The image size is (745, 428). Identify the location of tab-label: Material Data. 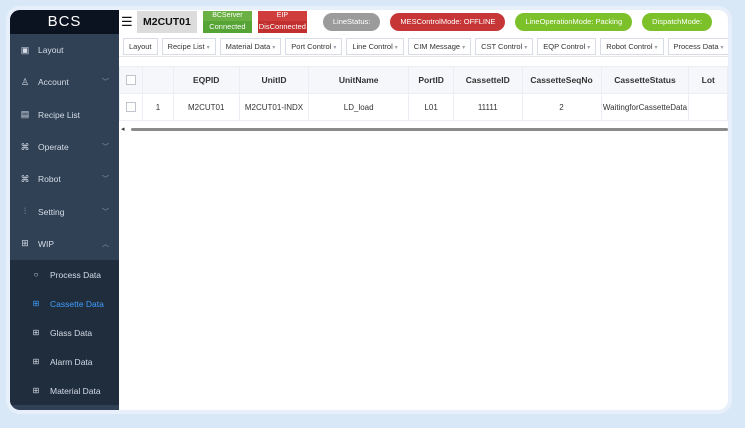
(248, 46).